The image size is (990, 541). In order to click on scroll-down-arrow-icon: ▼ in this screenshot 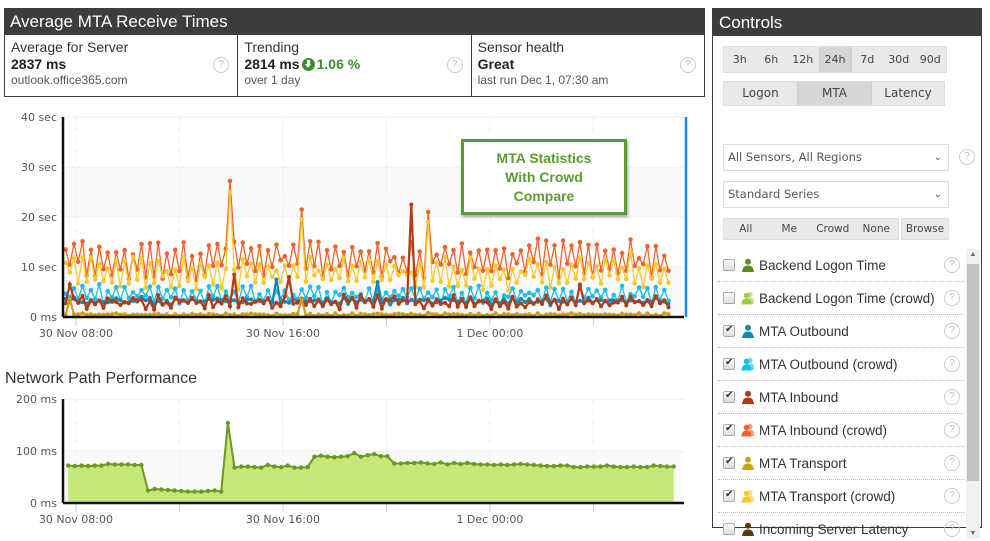, I will do `click(973, 533)`.